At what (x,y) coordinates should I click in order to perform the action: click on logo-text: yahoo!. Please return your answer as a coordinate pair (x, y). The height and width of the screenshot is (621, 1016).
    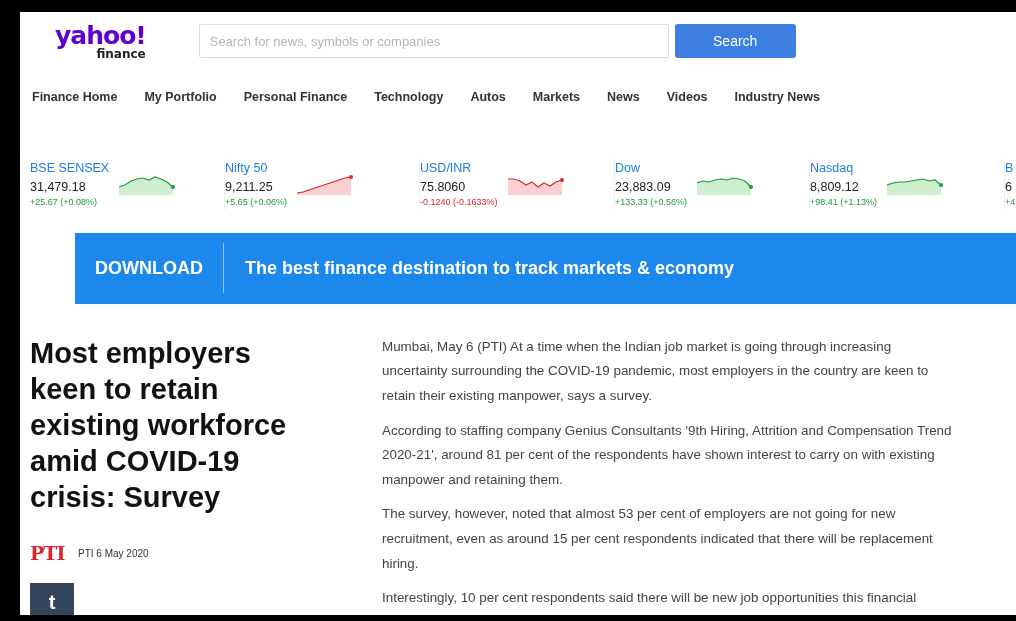
    Looking at the image, I should click on (100, 36).